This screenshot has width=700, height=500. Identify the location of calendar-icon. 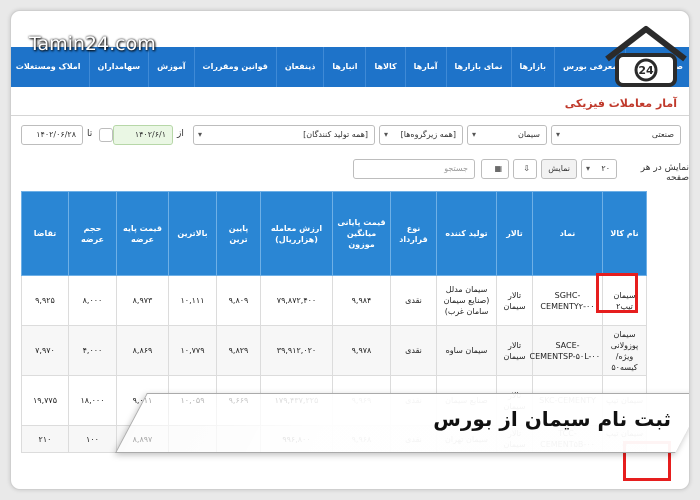
(106, 135).